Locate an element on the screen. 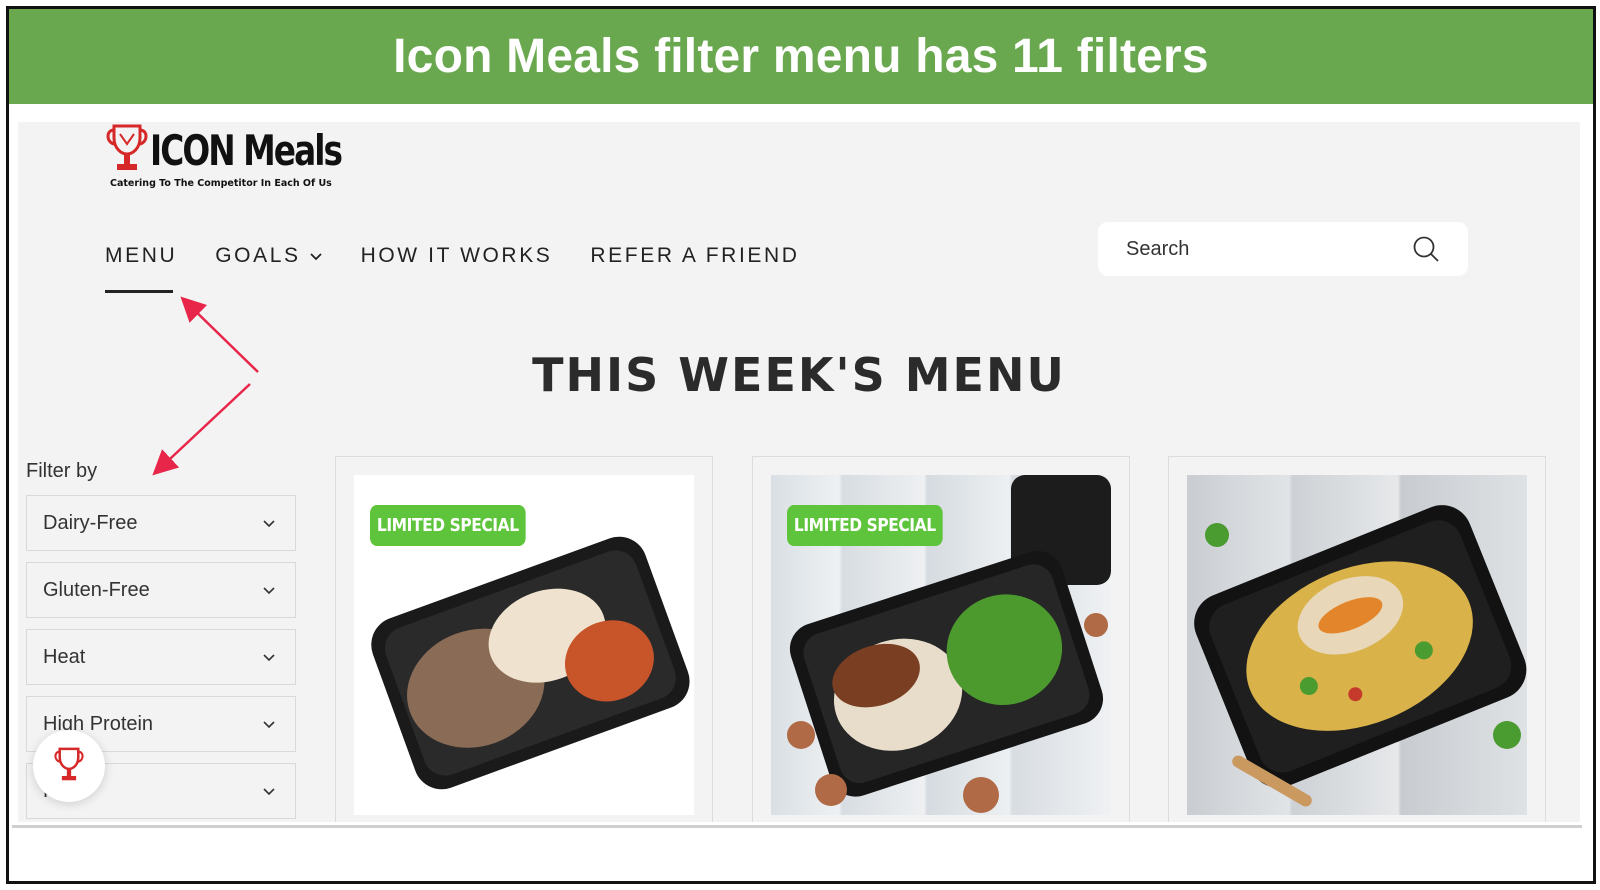  floating-trophy-button is located at coordinates (69, 766).